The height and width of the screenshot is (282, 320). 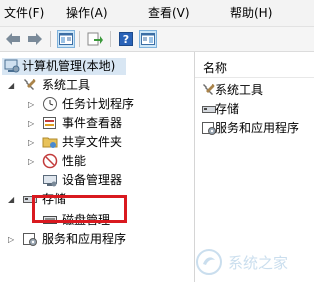 I want to click on tree-item-services-apps: ▷ 服务和应用程序, so click(x=97, y=239).